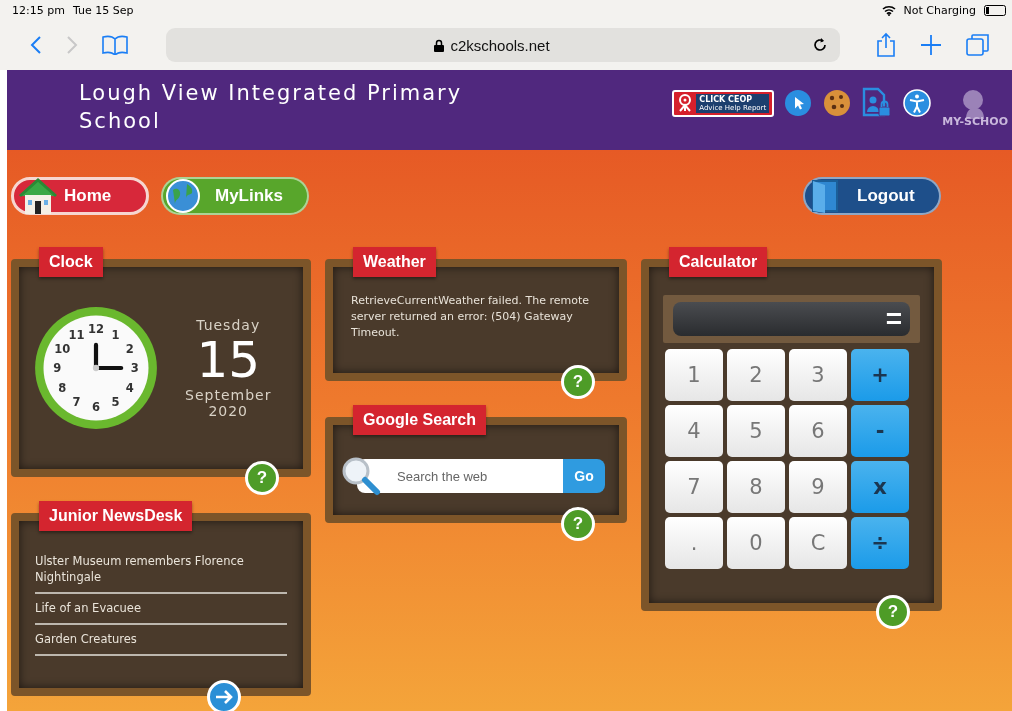 This screenshot has width=1012, height=711. What do you see at coordinates (584, 476) in the screenshot?
I see `go-button: Go` at bounding box center [584, 476].